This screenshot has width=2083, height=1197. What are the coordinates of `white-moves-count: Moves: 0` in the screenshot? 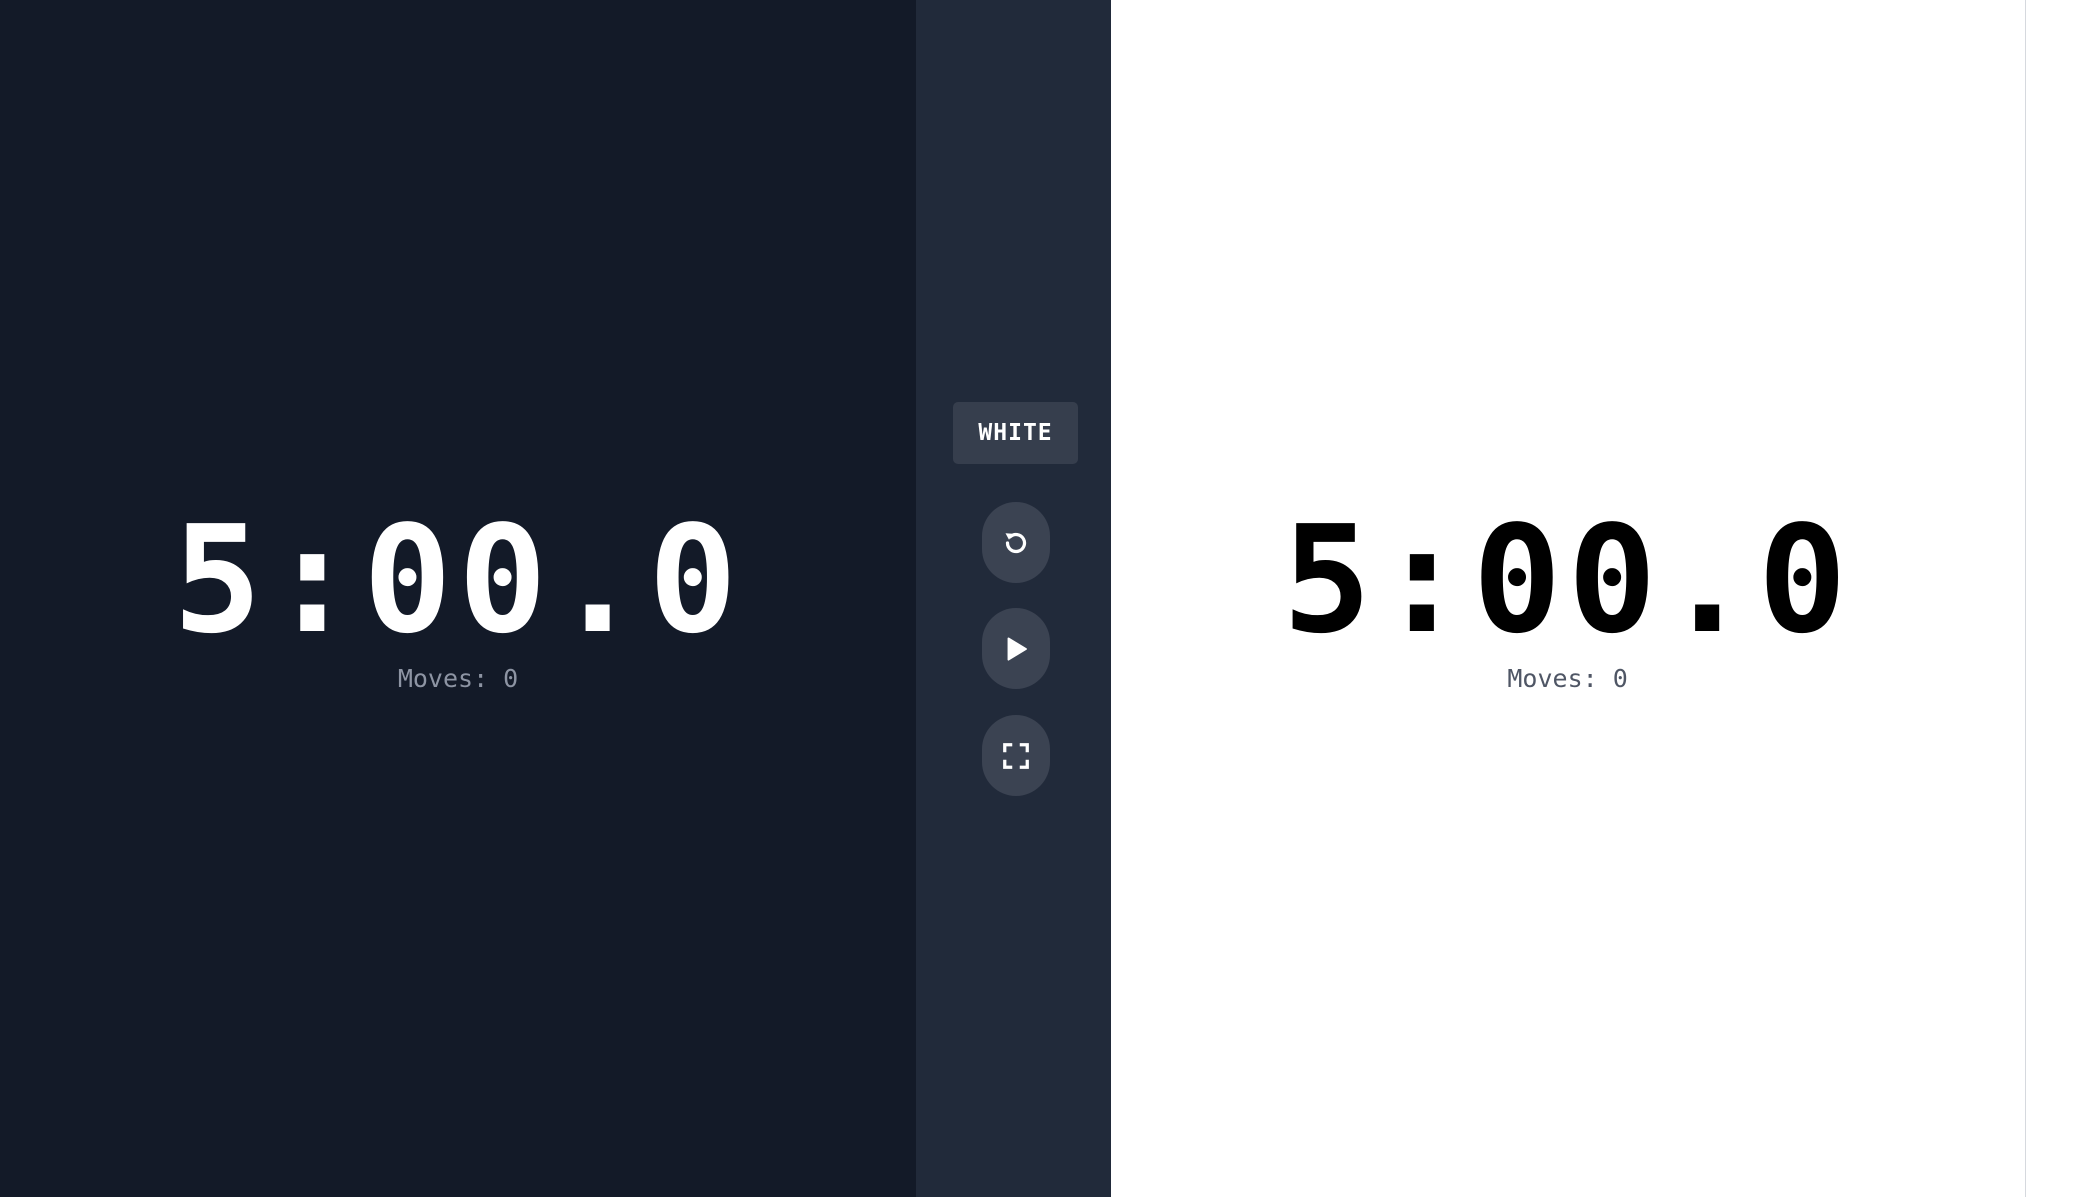 It's located at (1567, 678).